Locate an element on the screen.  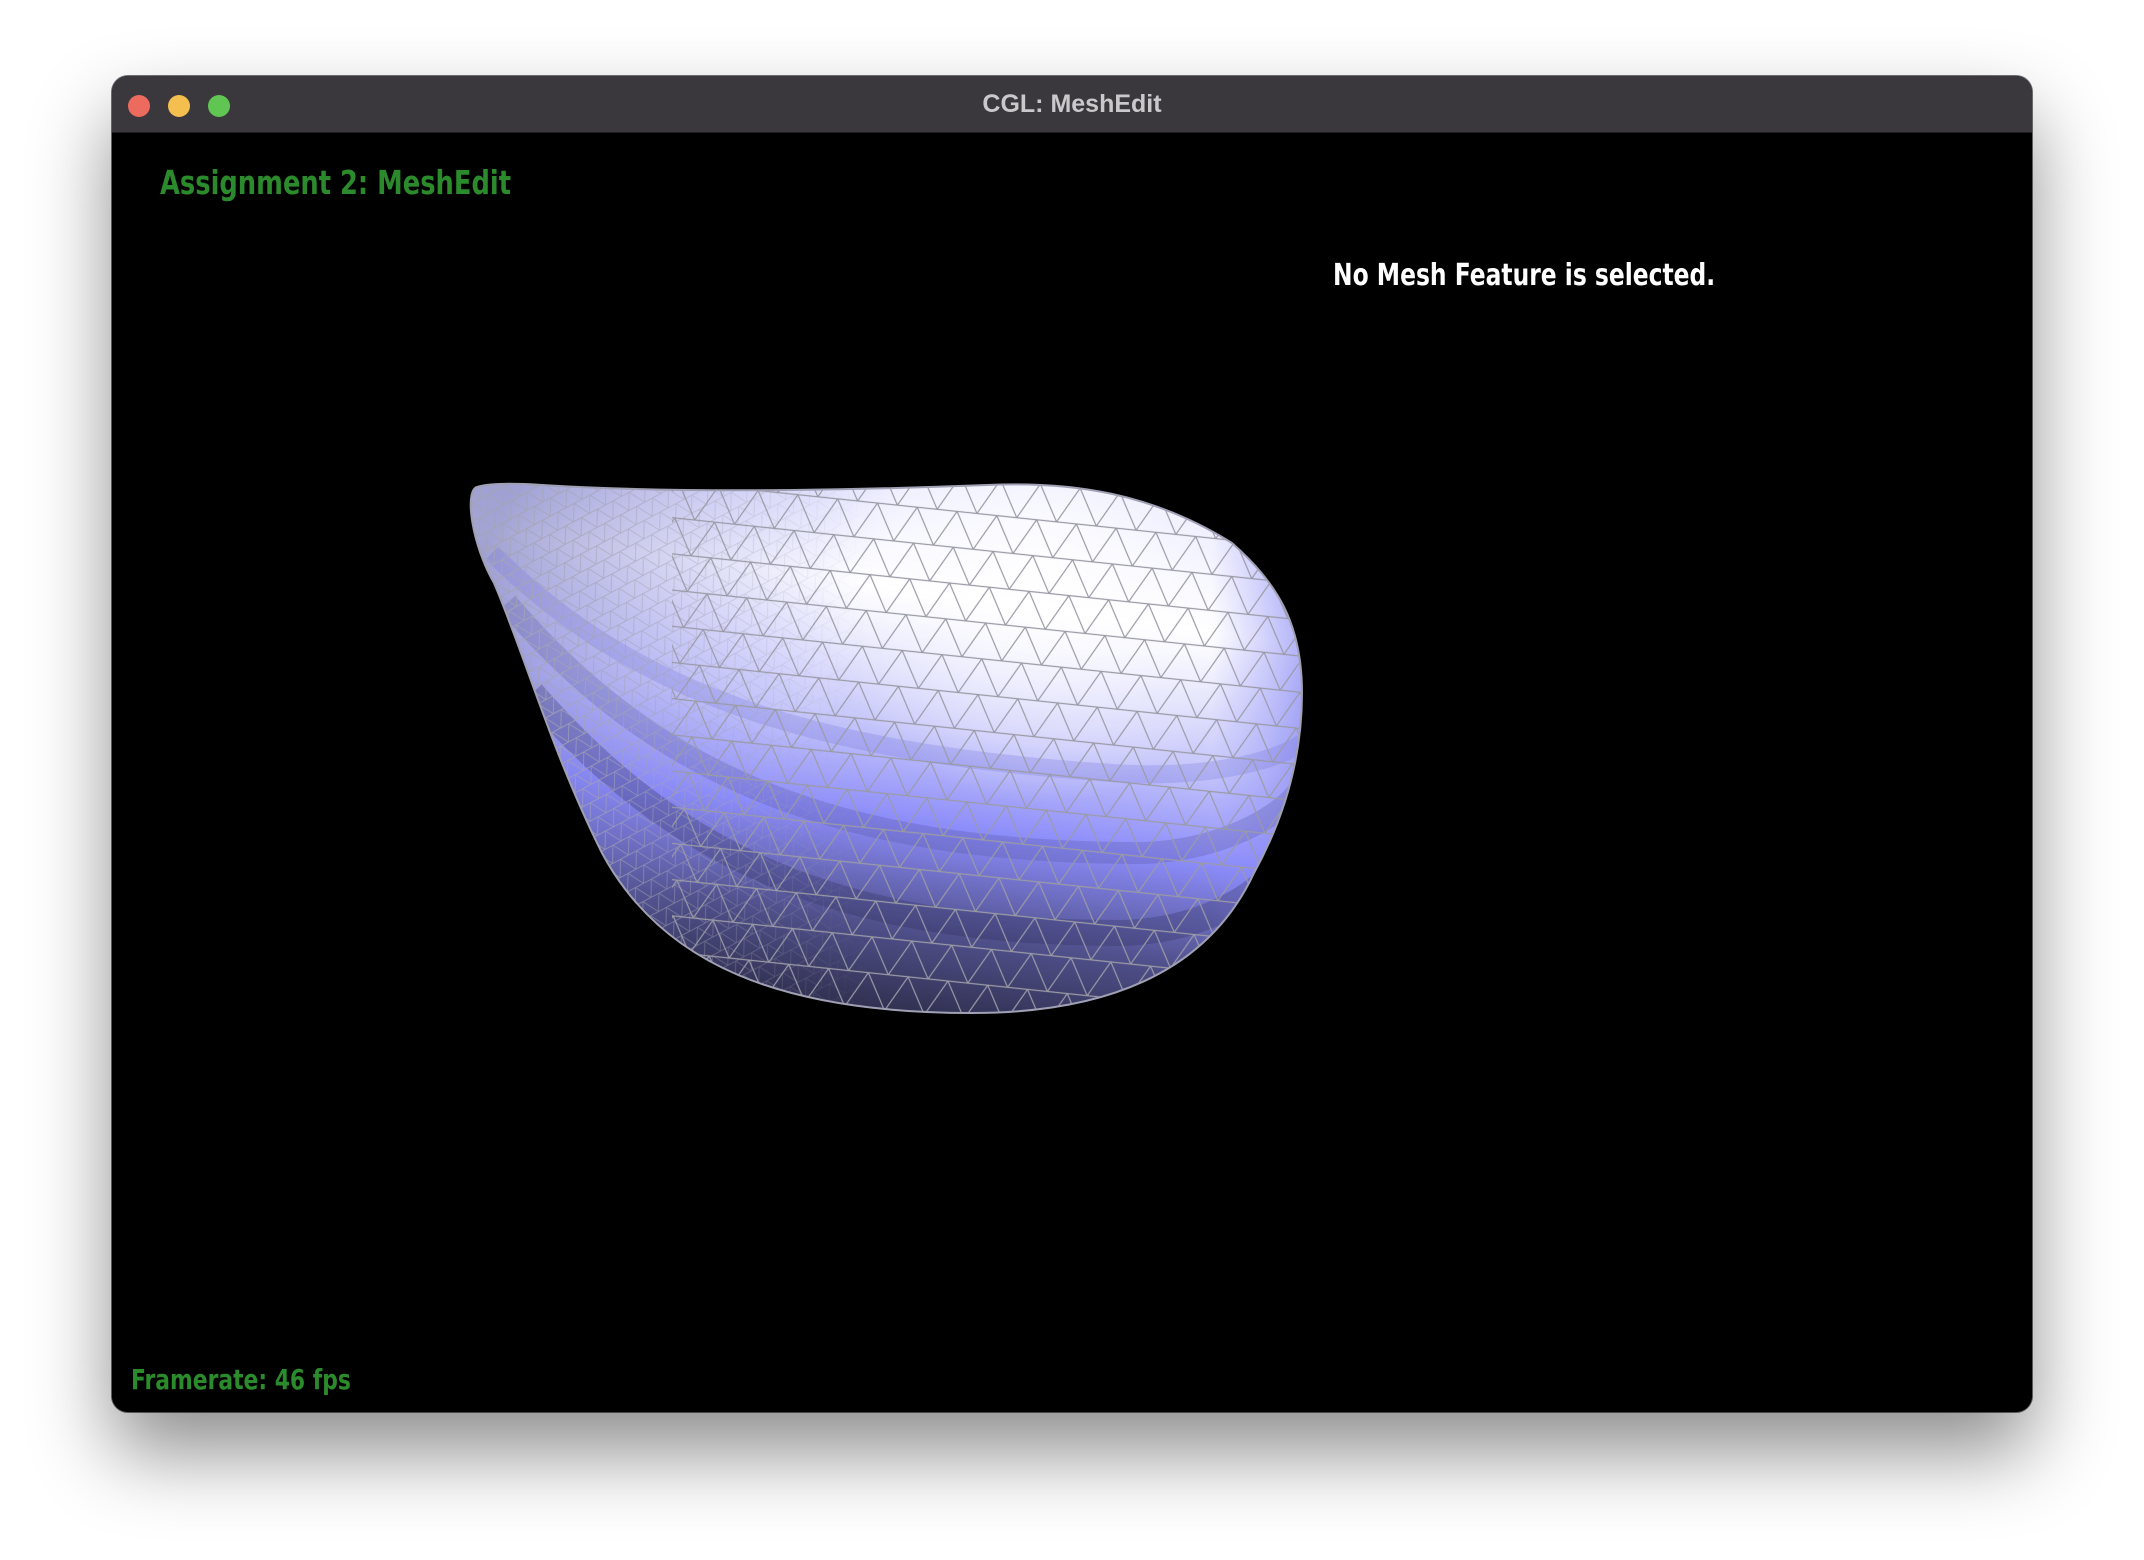
framerate-readout: Framerate: 46 fps is located at coordinates (241, 1379).